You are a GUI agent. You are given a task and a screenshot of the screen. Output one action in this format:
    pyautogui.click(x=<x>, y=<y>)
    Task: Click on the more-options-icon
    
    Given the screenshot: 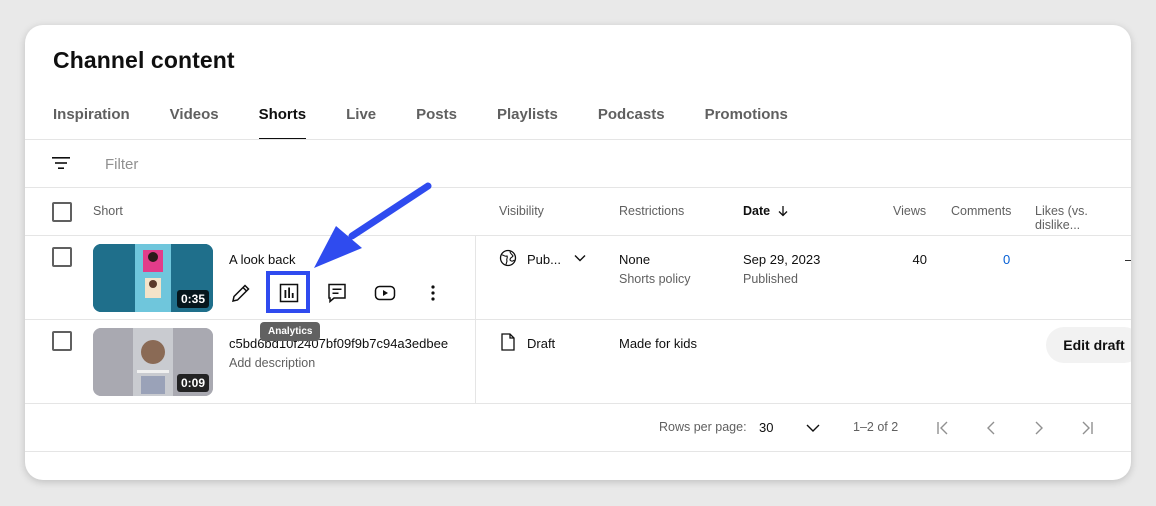 What is the action you would take?
    pyautogui.click(x=433, y=293)
    